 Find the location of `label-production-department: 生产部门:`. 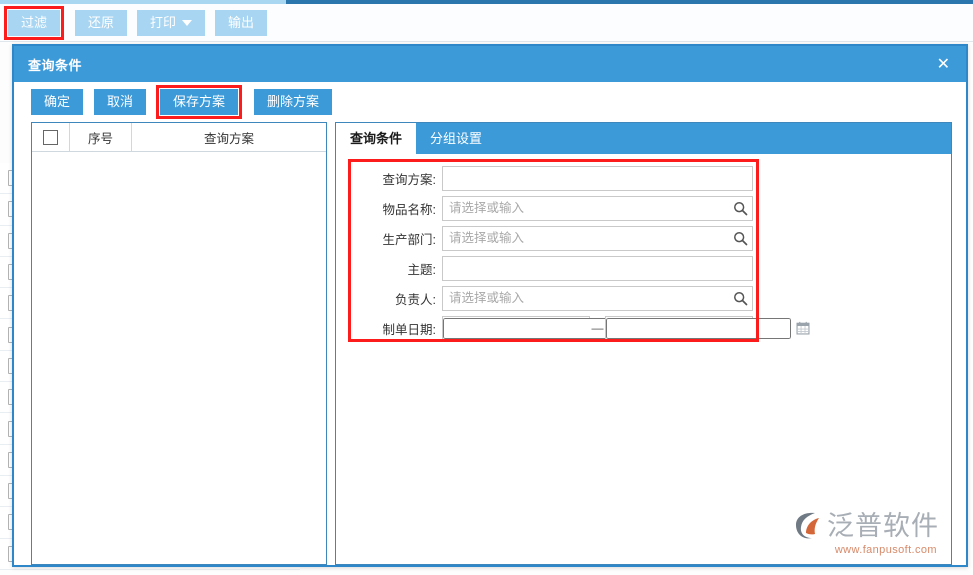

label-production-department: 生产部门: is located at coordinates (409, 239).